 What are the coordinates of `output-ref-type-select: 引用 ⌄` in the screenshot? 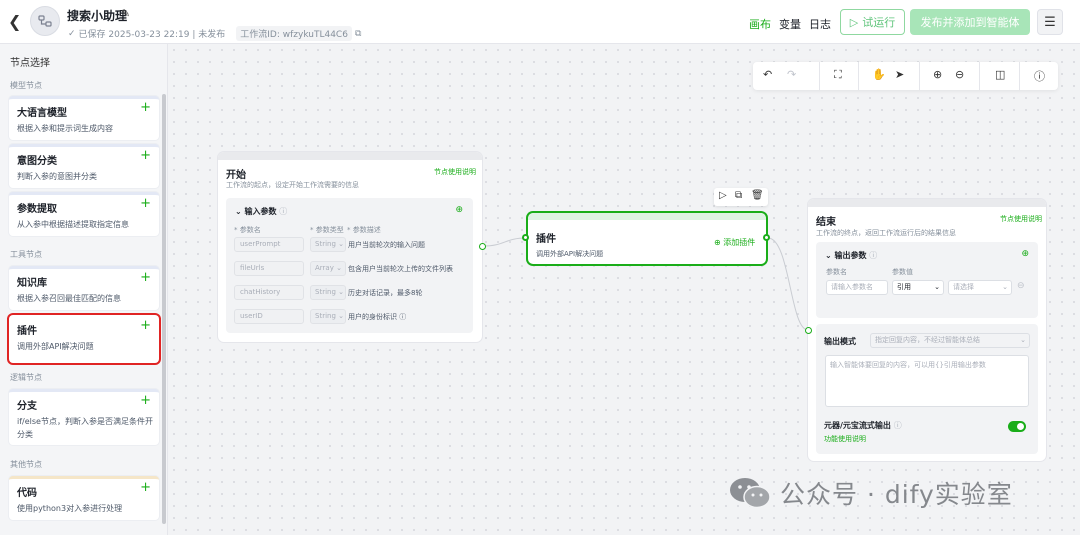 It's located at (918, 287).